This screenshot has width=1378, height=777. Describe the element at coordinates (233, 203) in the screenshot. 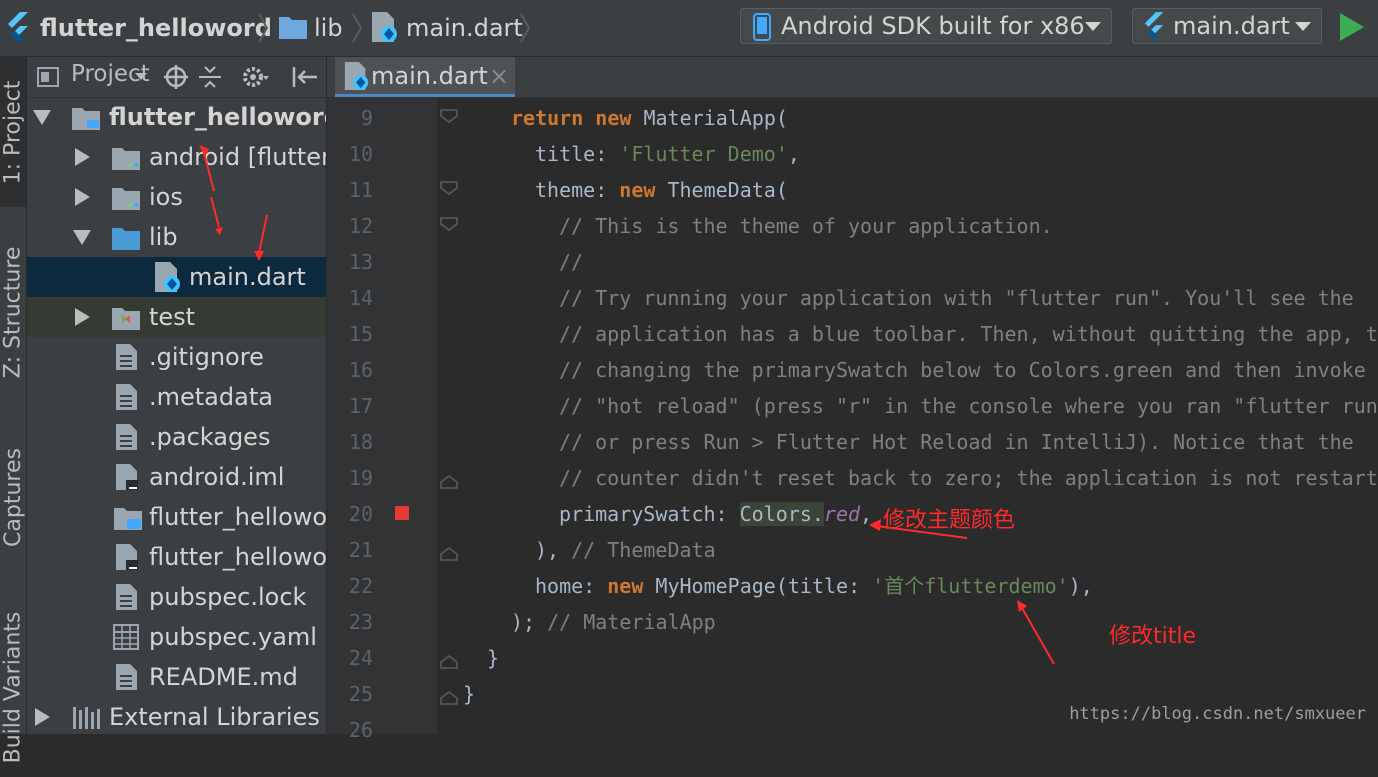

I see `annotation-arrows-project` at that location.